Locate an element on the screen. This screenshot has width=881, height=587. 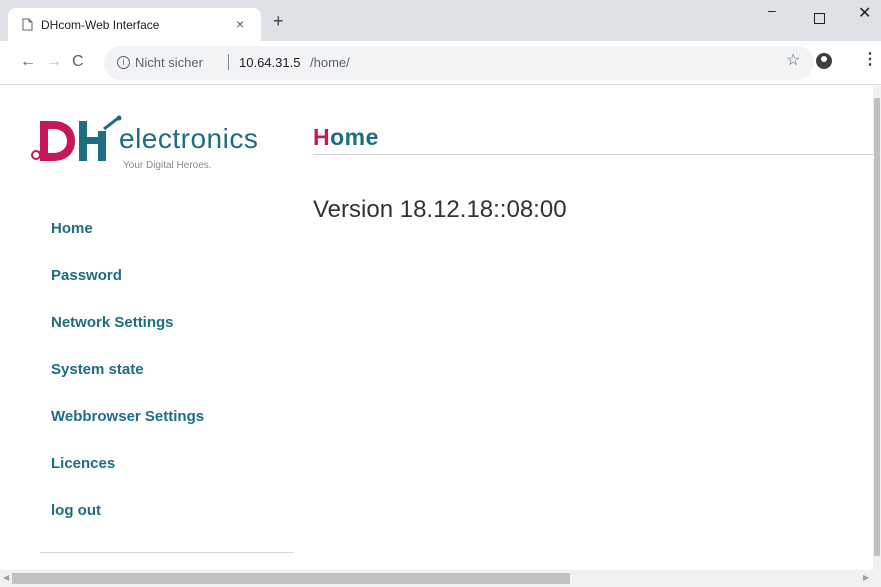
new-tab-button: + is located at coordinates (278, 21).